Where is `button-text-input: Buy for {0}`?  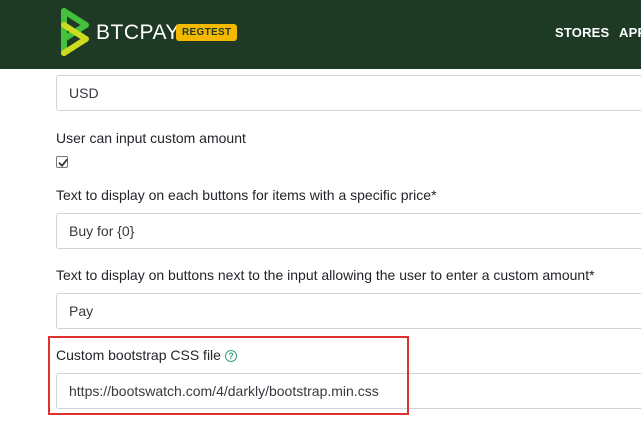 button-text-input: Buy for {0} is located at coordinates (348, 231).